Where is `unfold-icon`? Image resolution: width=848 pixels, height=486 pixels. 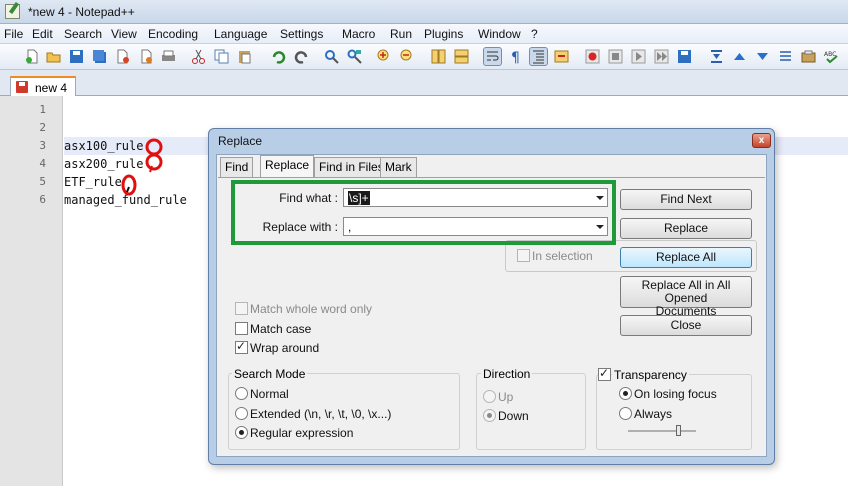
unfold-icon is located at coordinates (785, 56).